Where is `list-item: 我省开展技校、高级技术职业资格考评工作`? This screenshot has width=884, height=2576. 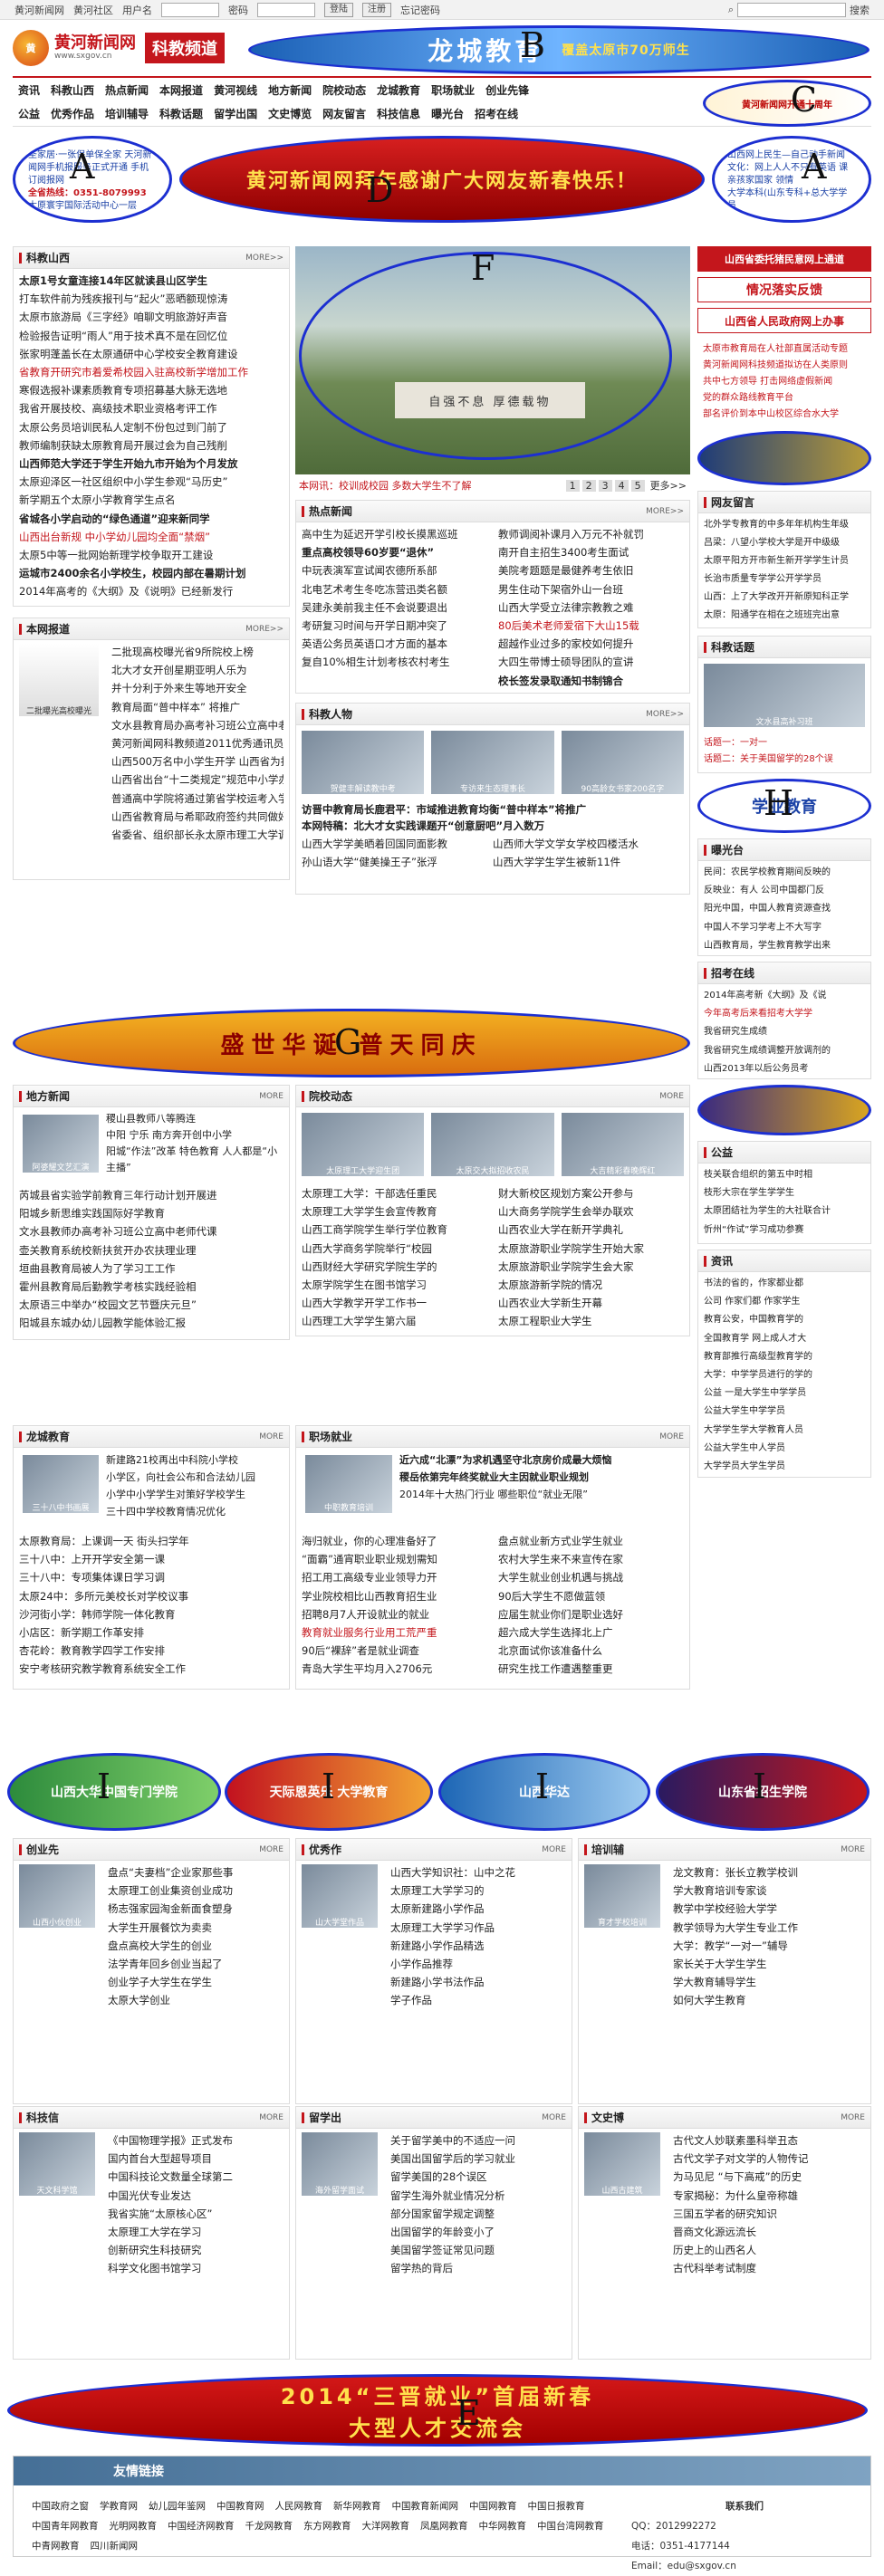
list-item: 我省开展技校、高级技术职业资格考评工作 is located at coordinates (151, 408).